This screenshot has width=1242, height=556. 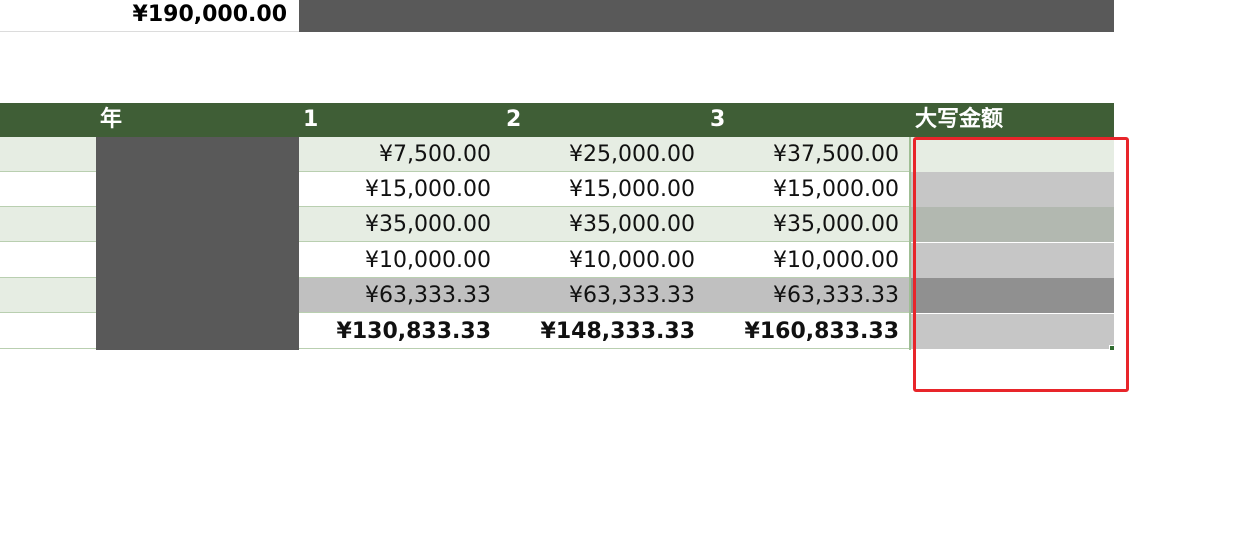 What do you see at coordinates (959, 120) in the screenshot?
I see `header-amount-in-words: 大写金额` at bounding box center [959, 120].